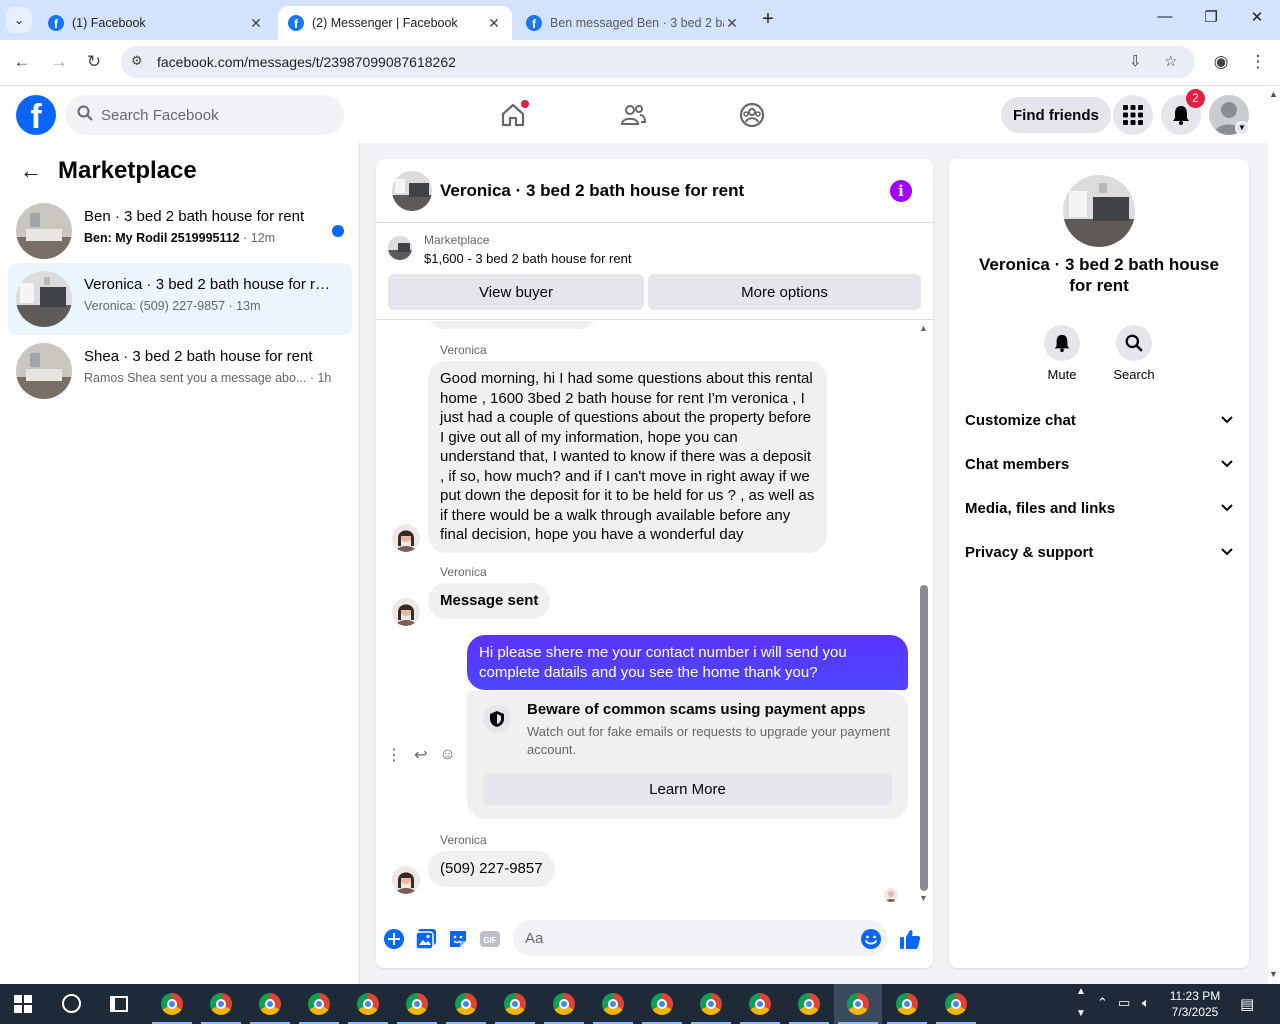 The width and height of the screenshot is (1280, 1024). Describe the element at coordinates (1099, 508) in the screenshot. I see `section-media-files-links: Media, files and links` at that location.